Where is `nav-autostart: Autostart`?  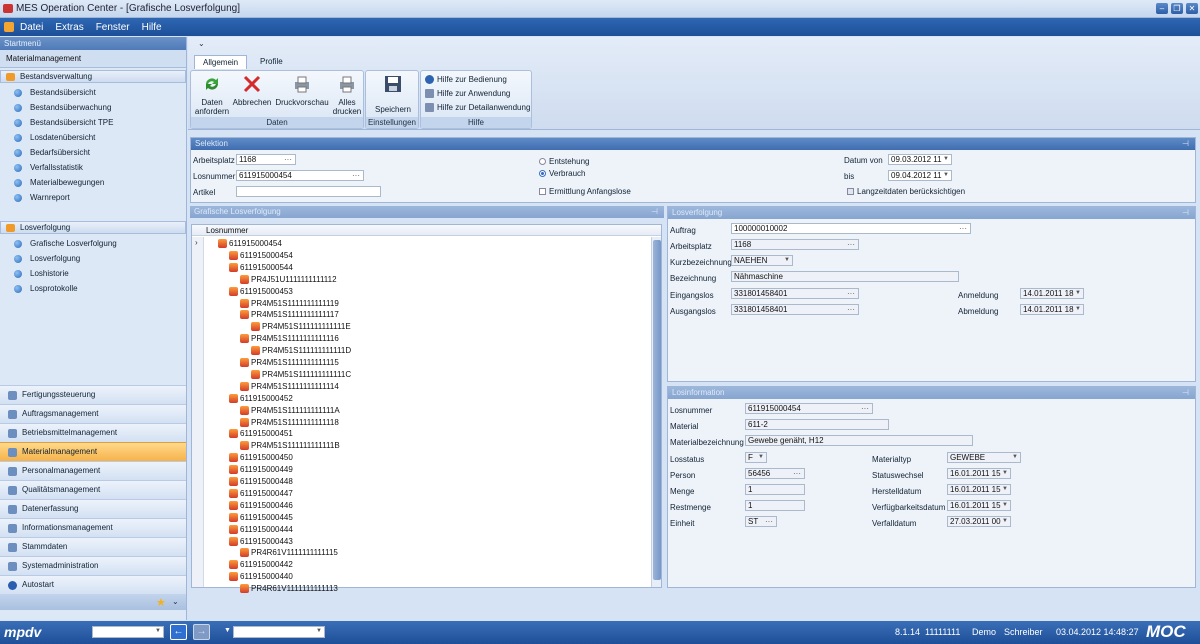 nav-autostart: Autostart is located at coordinates (93, 584).